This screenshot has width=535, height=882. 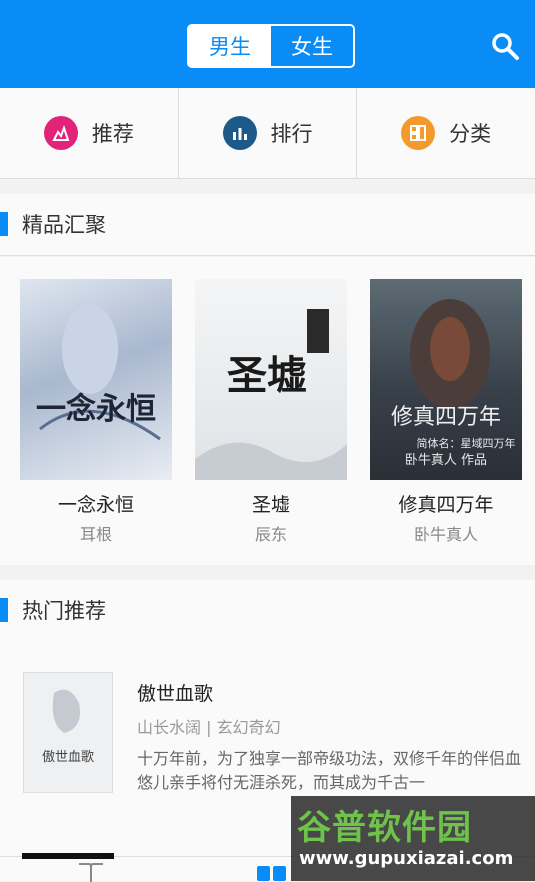 I want to click on book-card: 一念永恒 一念永恒 耳根, so click(x=96, y=412).